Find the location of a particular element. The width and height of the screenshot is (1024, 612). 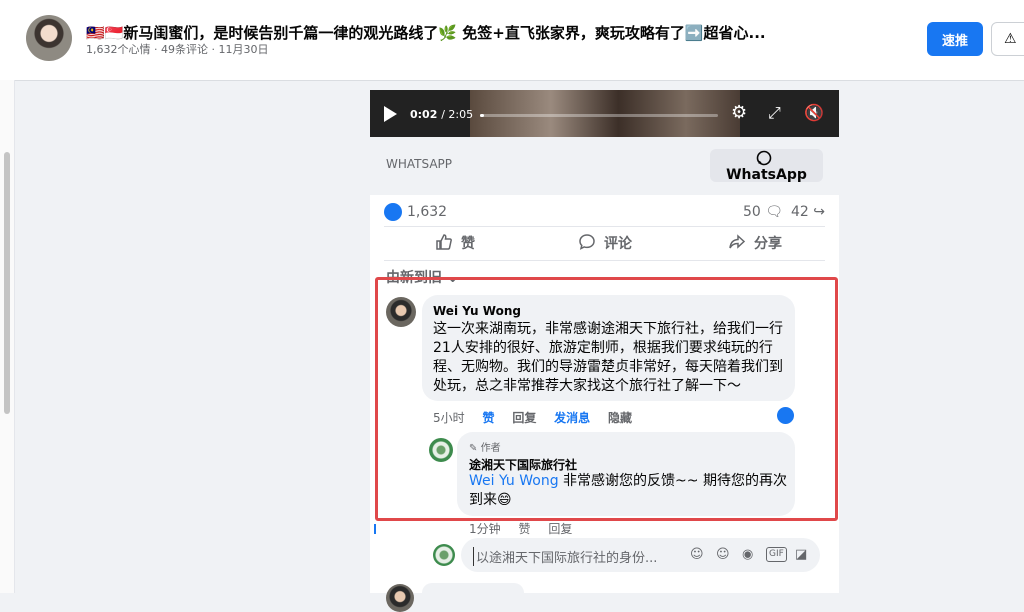

whatsapp-label: WhatsApp is located at coordinates (766, 175).